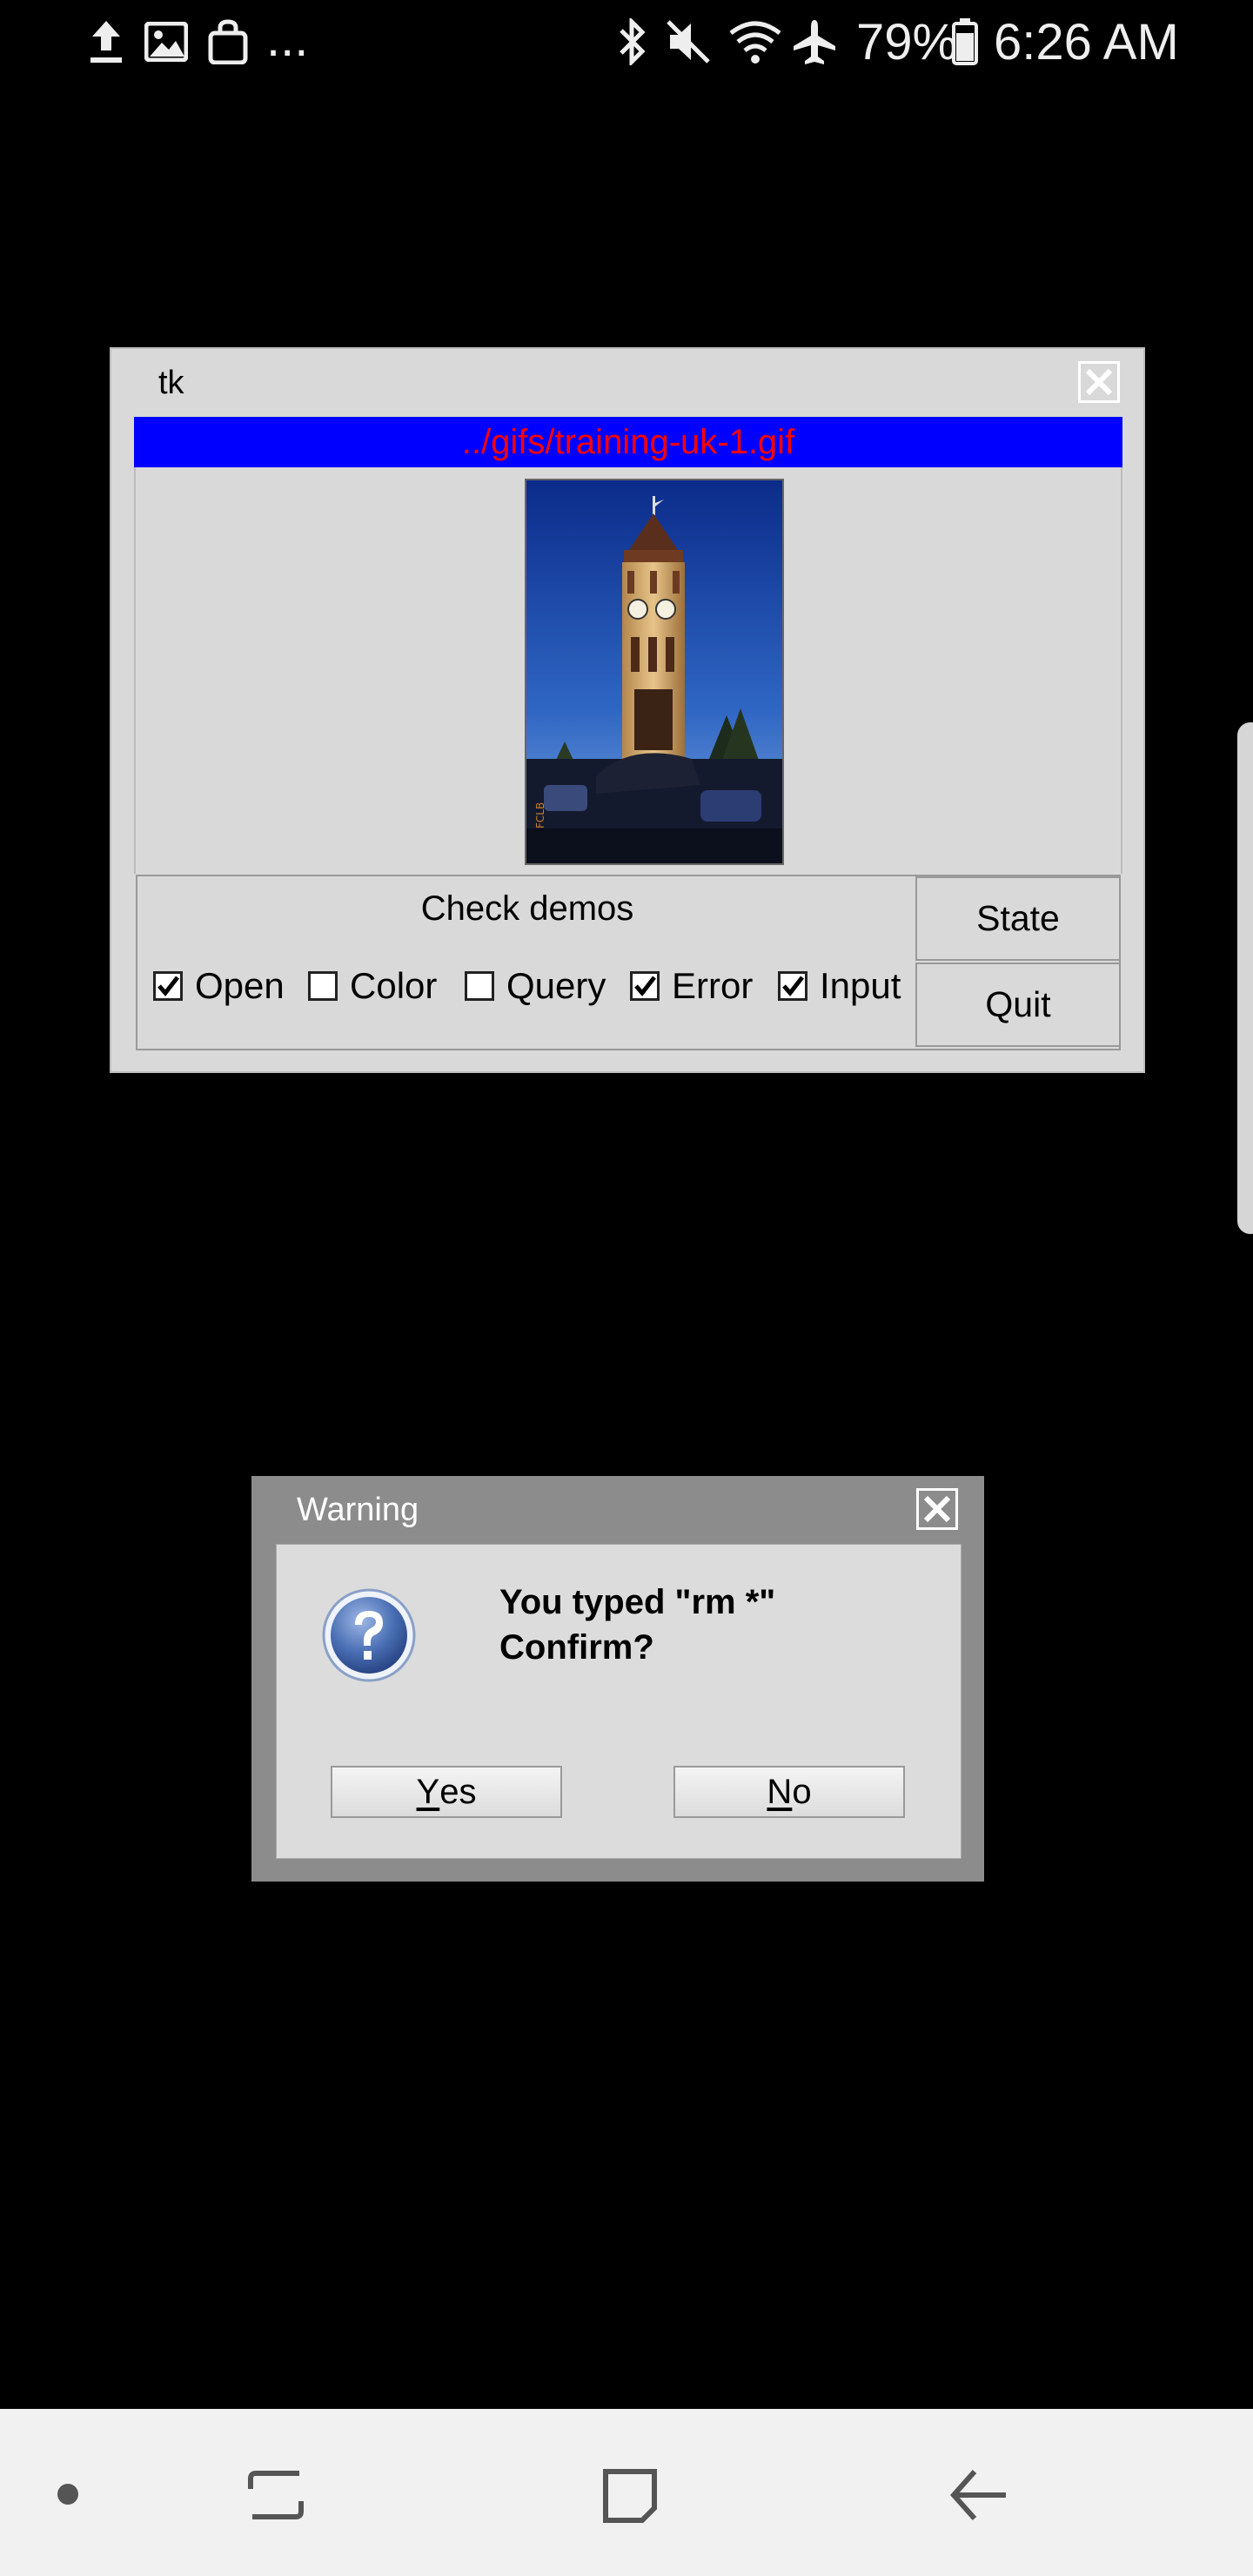  I want to click on dialog-body: You typed "rm *" Confirm? Yes No, so click(619, 1701).